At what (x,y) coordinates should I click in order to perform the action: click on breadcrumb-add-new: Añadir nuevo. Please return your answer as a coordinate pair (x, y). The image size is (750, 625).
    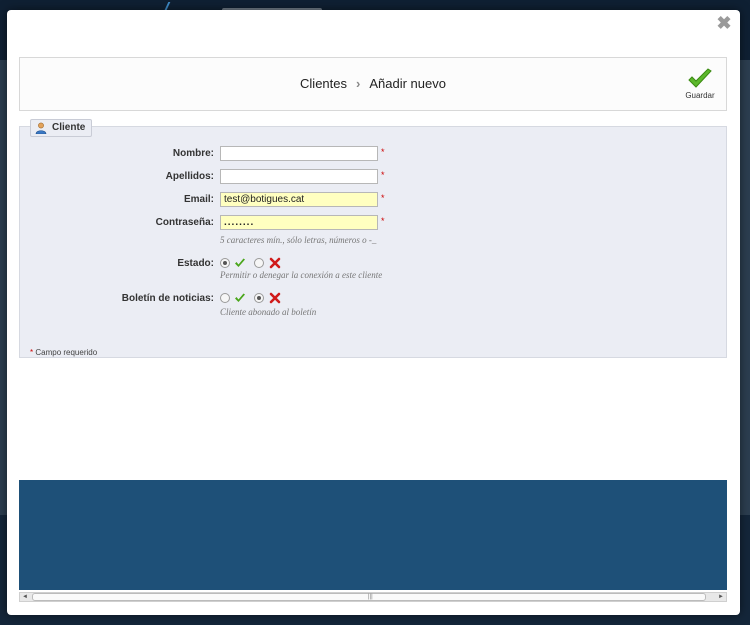
    Looking at the image, I should click on (407, 83).